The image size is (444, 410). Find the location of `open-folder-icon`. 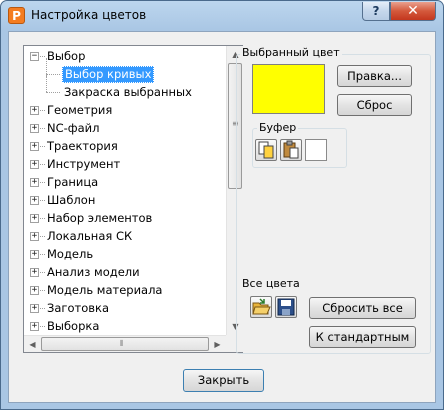

open-folder-icon is located at coordinates (261, 307).